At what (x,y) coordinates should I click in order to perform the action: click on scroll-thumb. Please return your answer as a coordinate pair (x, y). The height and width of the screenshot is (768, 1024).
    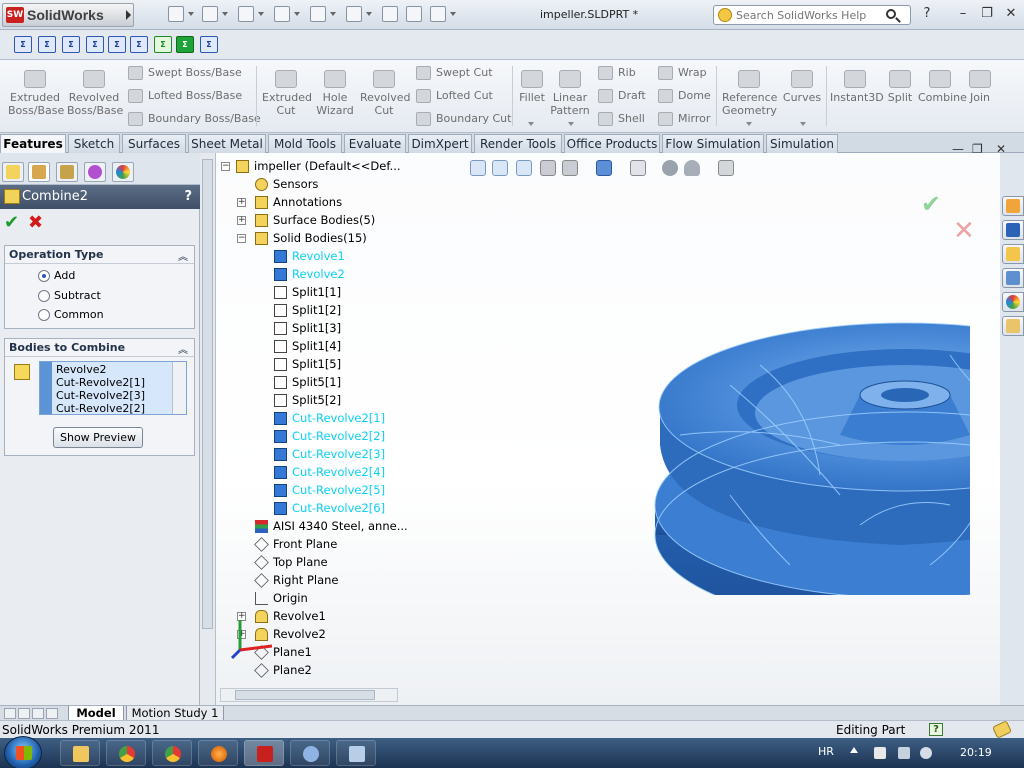
    Looking at the image, I should click on (305, 695).